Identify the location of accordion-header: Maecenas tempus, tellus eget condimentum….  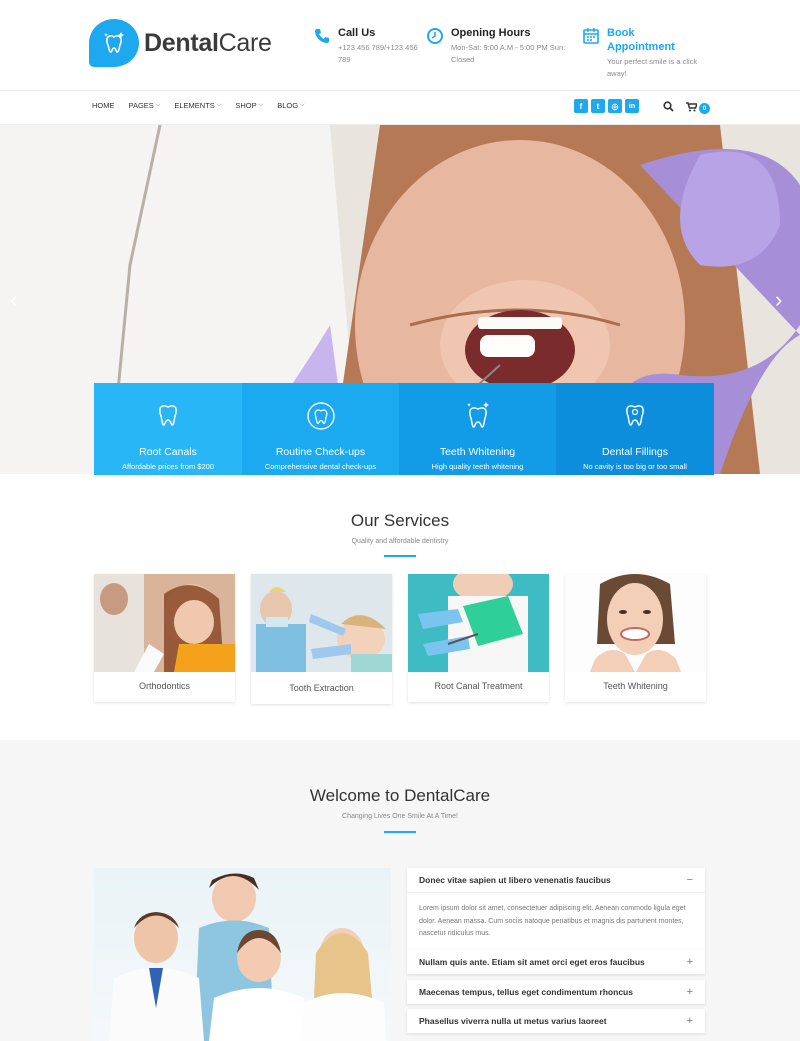
(556, 992).